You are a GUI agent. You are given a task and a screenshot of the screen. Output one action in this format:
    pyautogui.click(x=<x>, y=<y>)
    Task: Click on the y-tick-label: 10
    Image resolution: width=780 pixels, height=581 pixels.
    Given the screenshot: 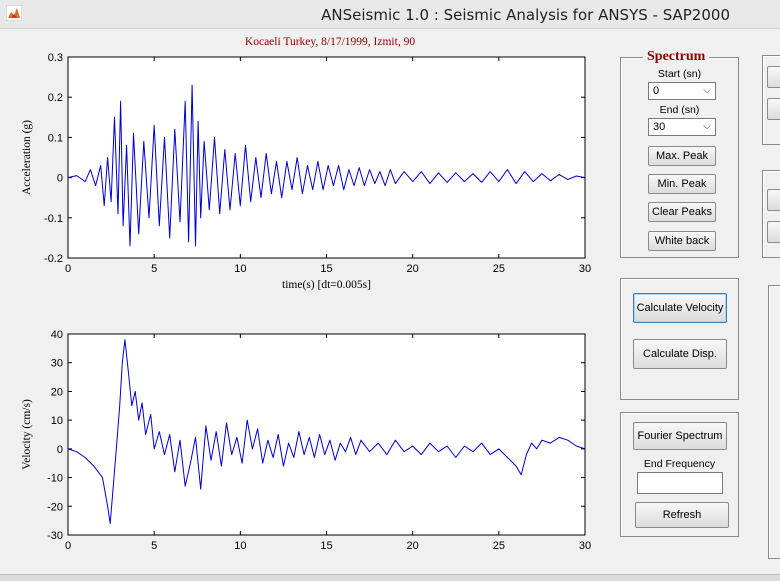 What is the action you would take?
    pyautogui.click(x=57, y=421)
    